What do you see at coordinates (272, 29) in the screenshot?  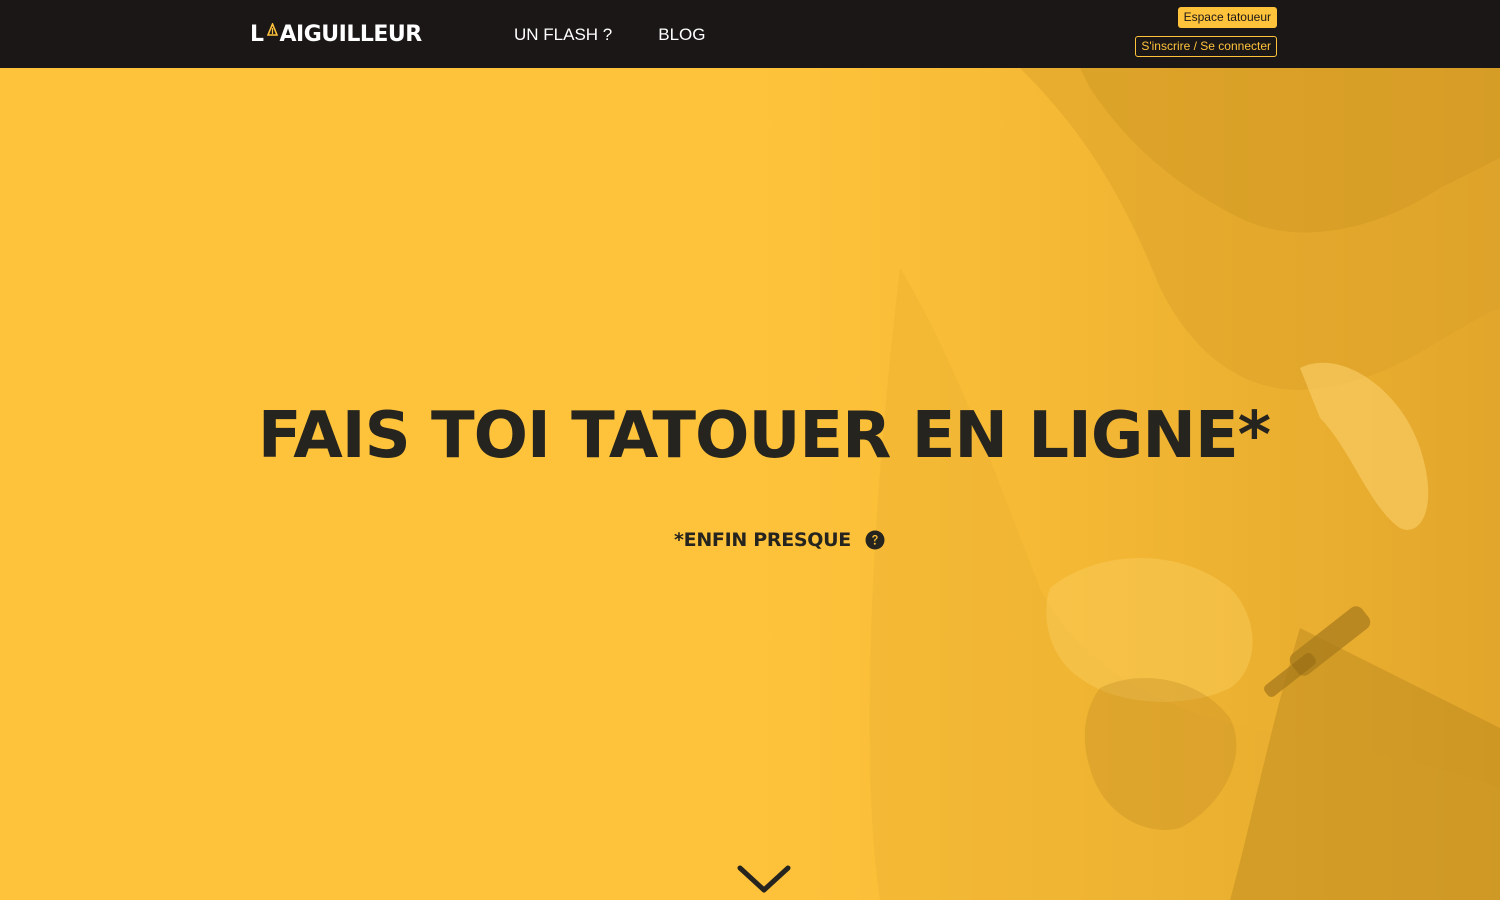 I see `needle-logo-icon` at bounding box center [272, 29].